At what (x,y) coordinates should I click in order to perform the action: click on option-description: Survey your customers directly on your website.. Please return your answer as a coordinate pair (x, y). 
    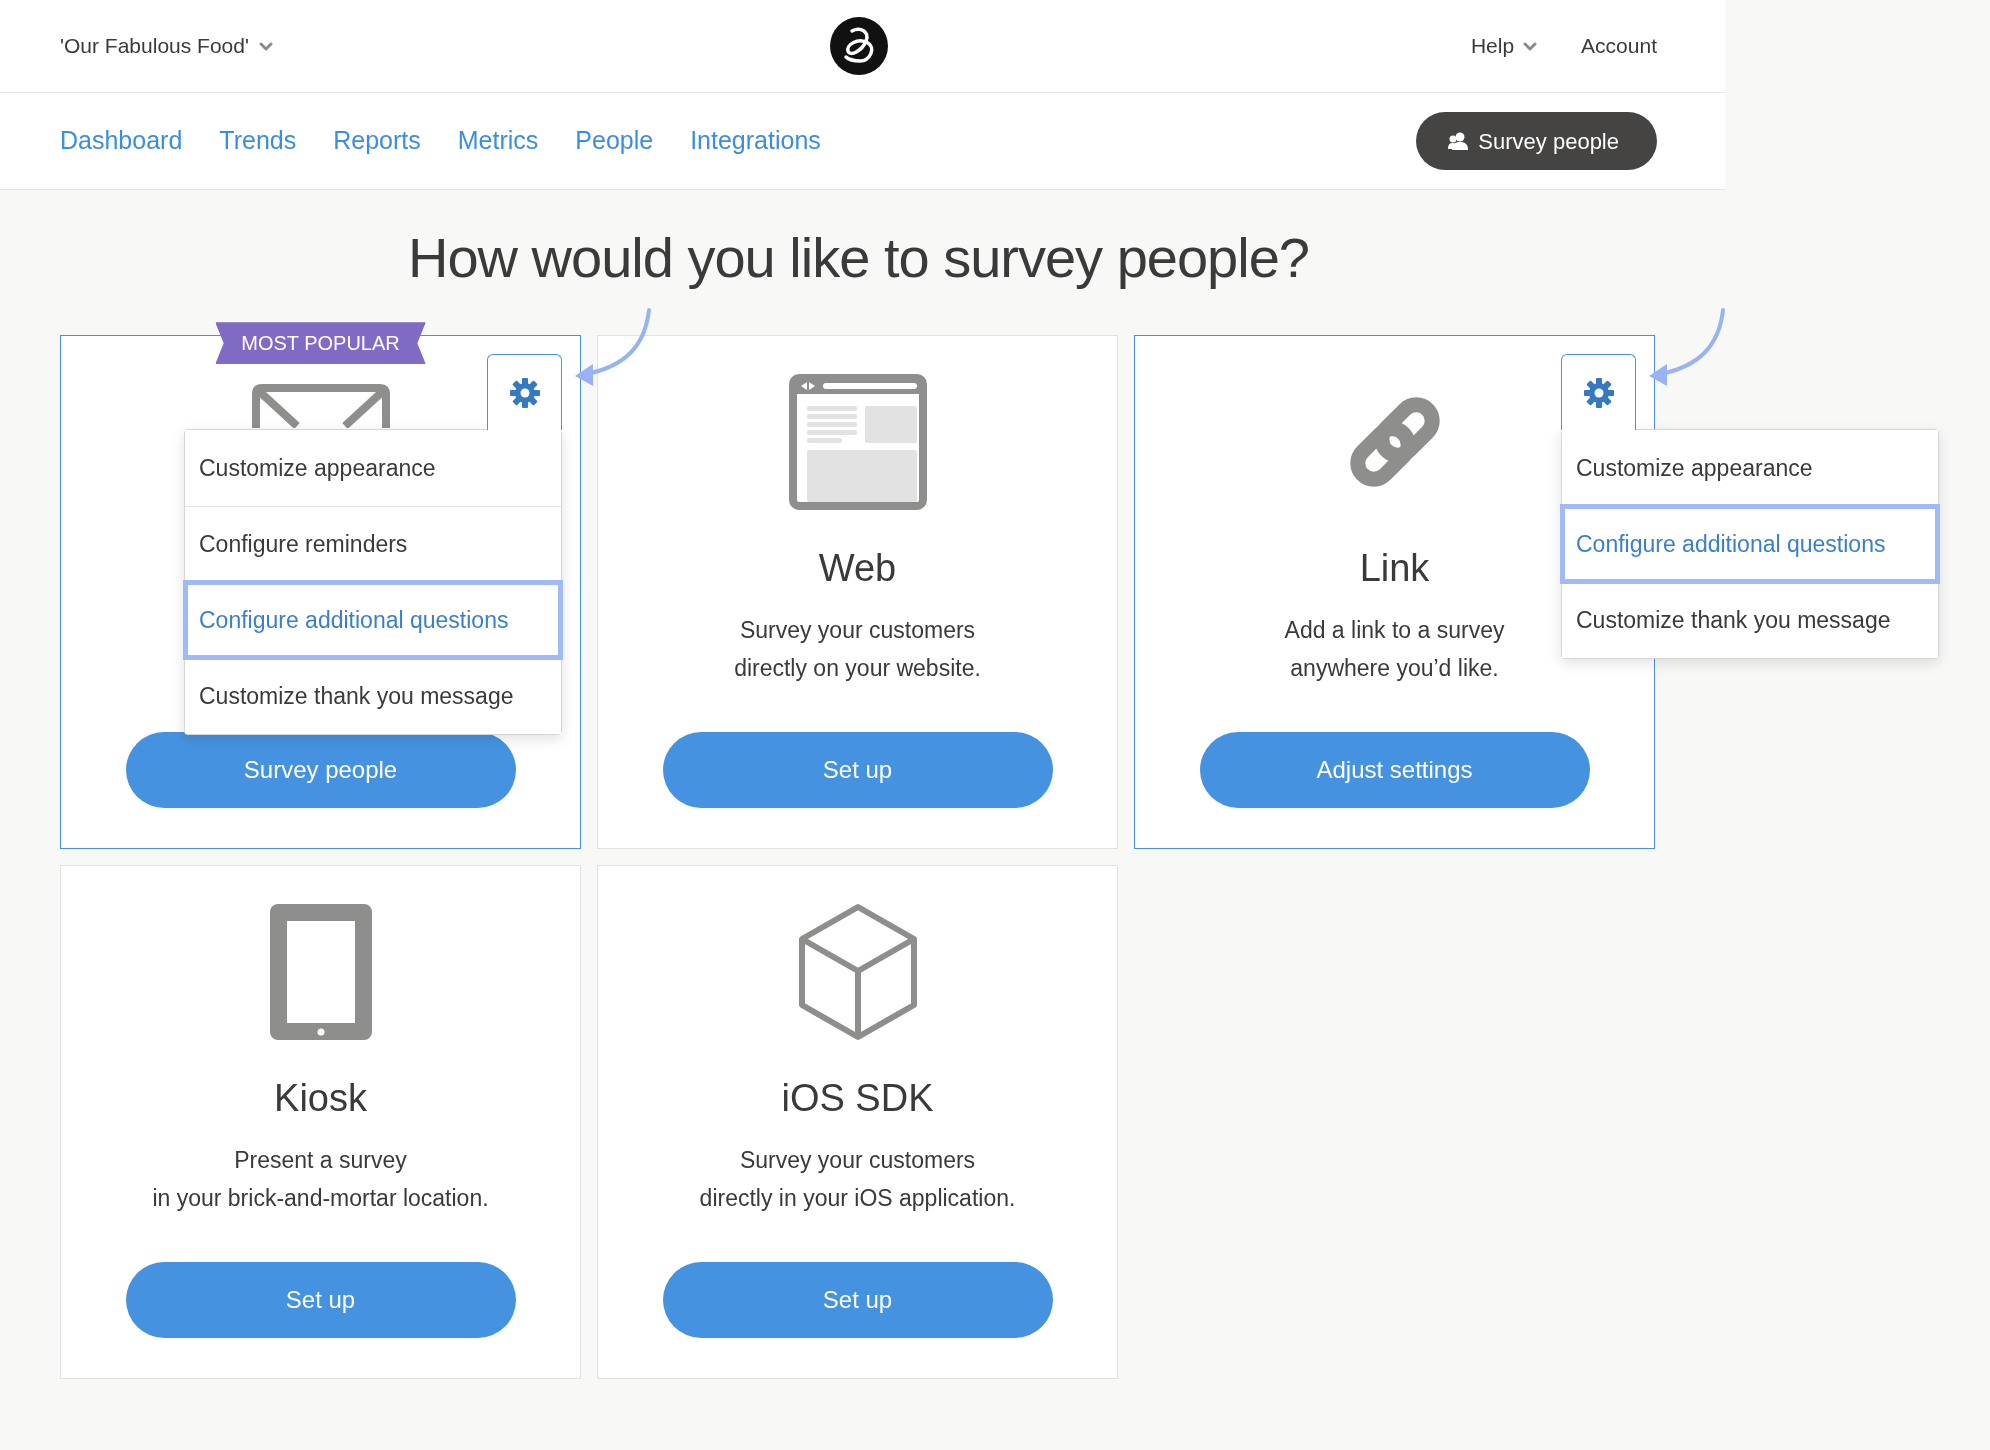
    Looking at the image, I should click on (857, 650).